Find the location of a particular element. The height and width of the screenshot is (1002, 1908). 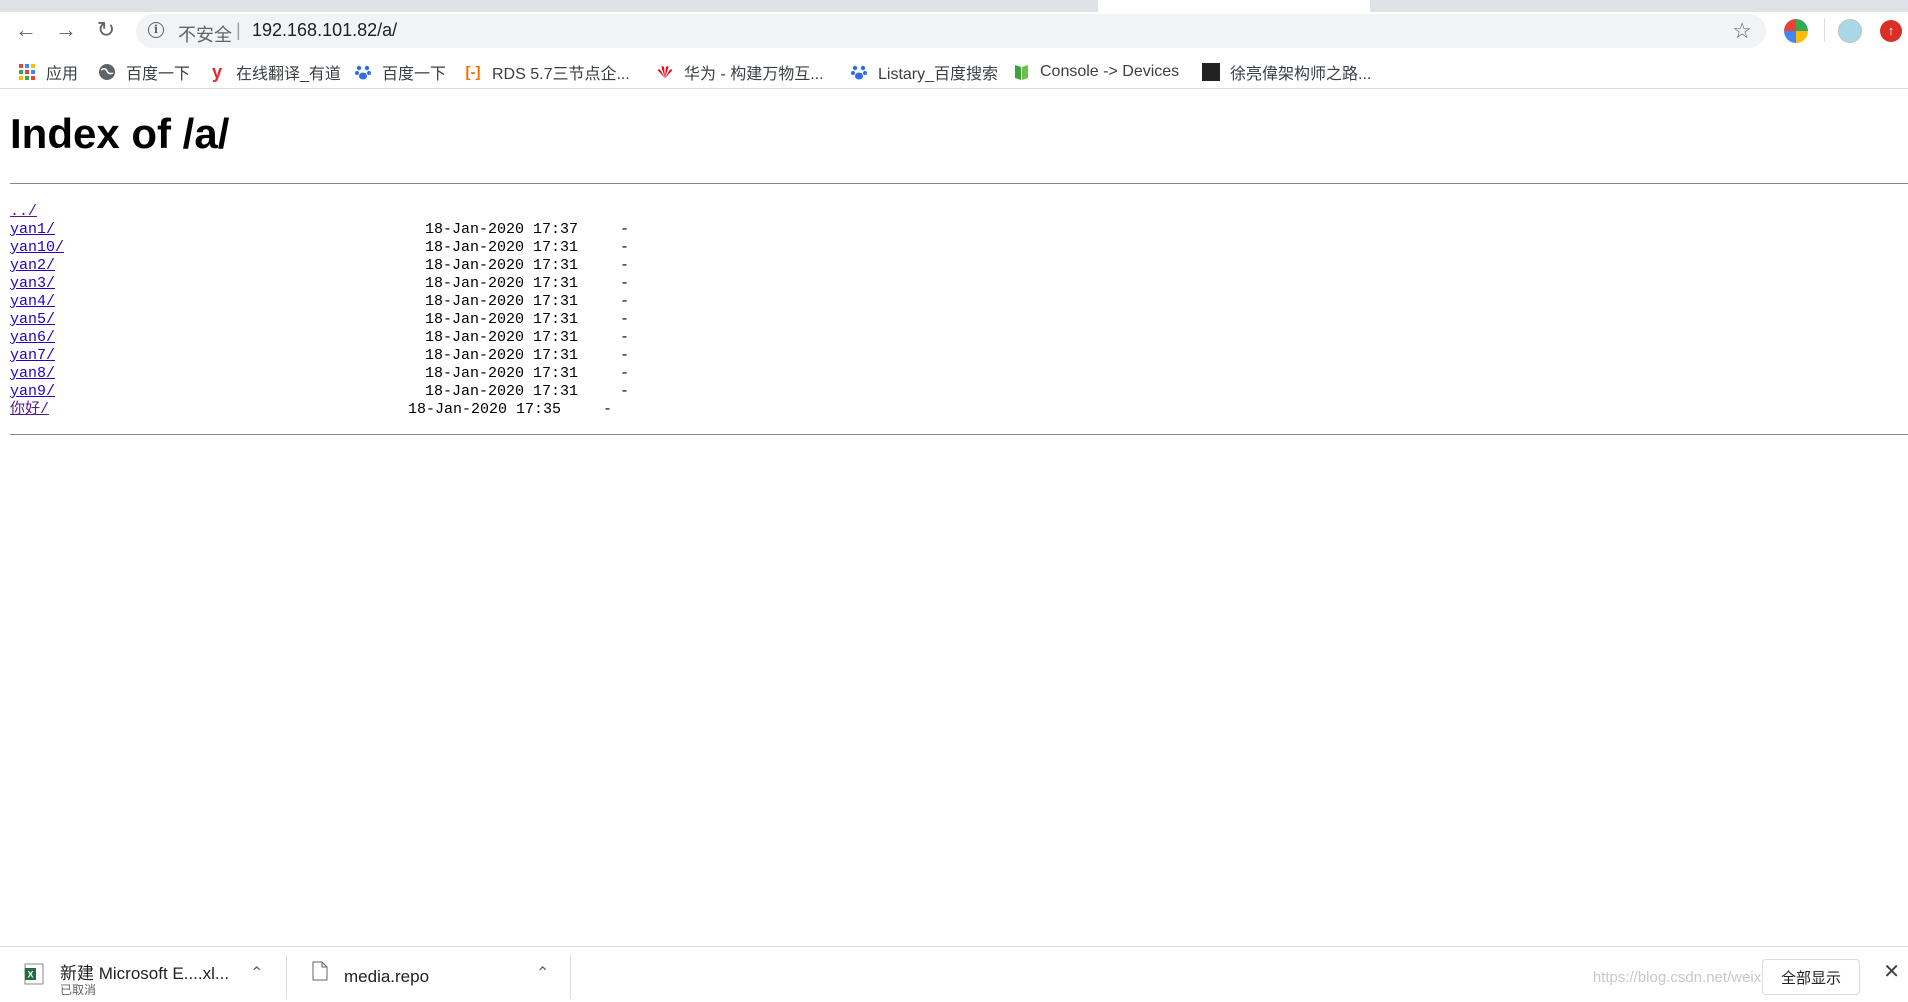

browser-toolbar: ← → ↻ i 不安全 | 192.168.101.82/a/ ☆ ↑ is located at coordinates (954, 30).